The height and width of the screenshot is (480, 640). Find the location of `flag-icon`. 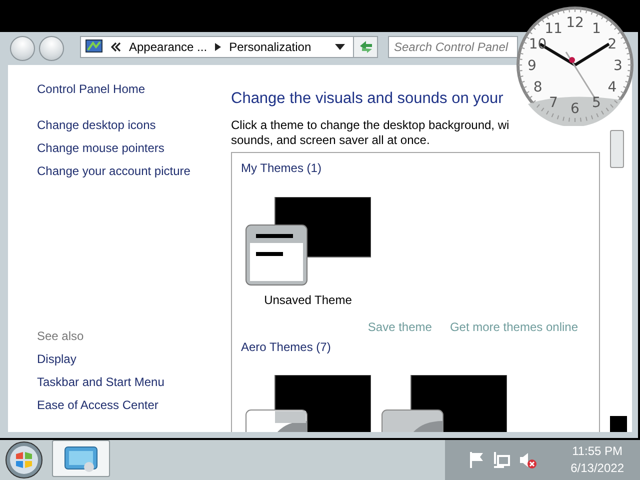

flag-icon is located at coordinates (477, 460).